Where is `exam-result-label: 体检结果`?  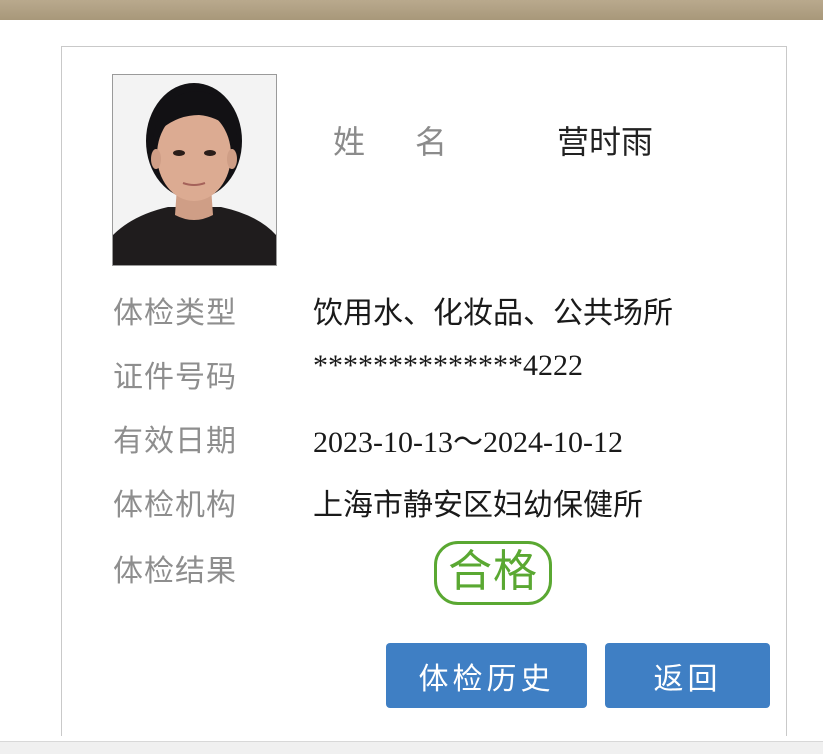 exam-result-label: 体检结果 is located at coordinates (175, 571).